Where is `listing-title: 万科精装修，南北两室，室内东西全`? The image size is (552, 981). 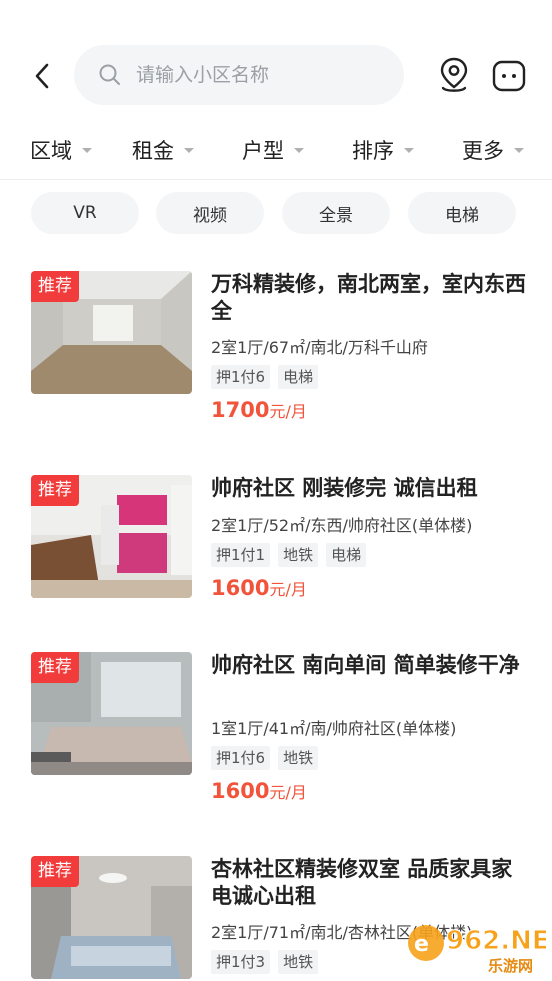
listing-title: 万科精装修，南北两室，室内东西全 is located at coordinates (368, 297).